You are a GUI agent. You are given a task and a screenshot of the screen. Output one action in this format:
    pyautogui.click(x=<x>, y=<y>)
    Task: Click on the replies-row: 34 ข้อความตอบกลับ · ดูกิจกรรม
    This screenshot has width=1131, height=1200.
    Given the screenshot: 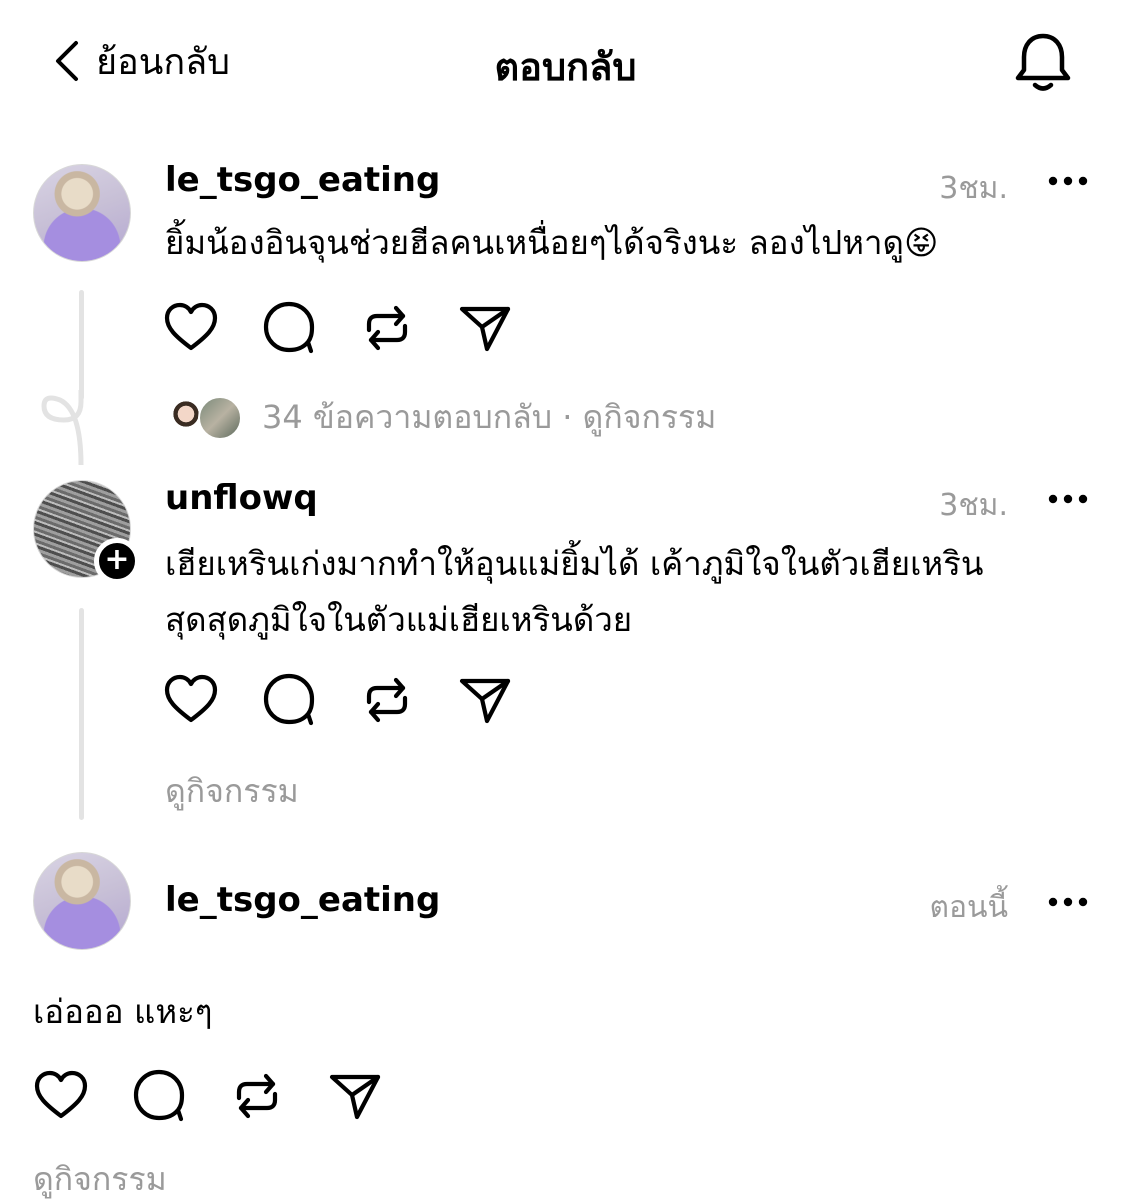 What is the action you would take?
    pyautogui.click(x=440, y=417)
    